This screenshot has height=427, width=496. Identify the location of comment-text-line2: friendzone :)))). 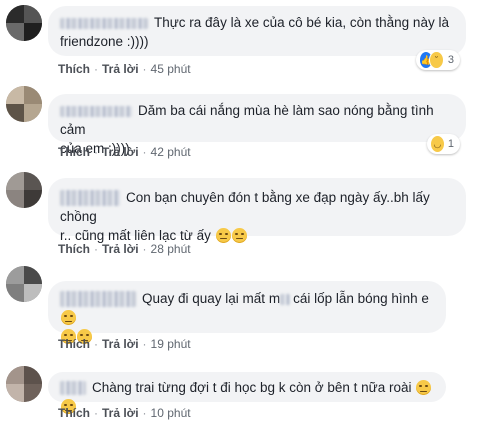
(104, 41).